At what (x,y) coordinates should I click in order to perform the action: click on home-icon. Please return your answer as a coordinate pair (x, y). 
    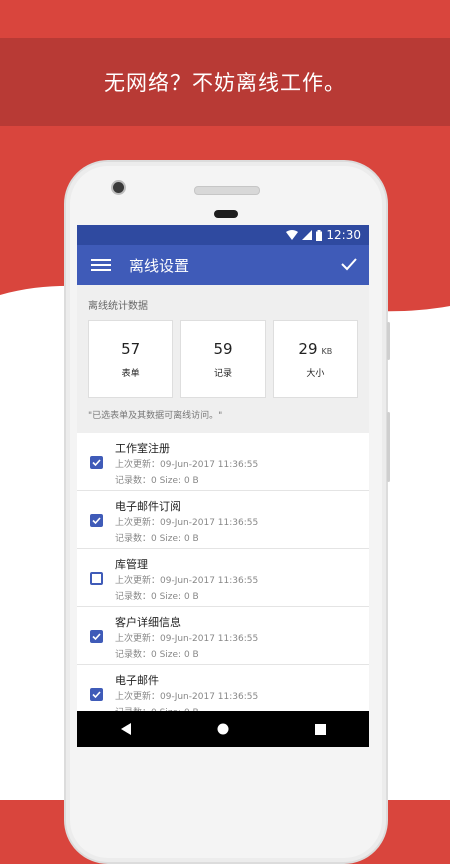
    Looking at the image, I should click on (223, 729).